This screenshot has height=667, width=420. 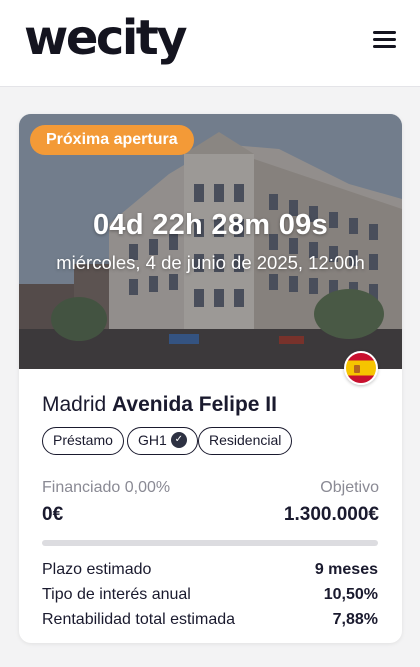 What do you see at coordinates (355, 619) in the screenshot?
I see `detail-value: 7,88%` at bounding box center [355, 619].